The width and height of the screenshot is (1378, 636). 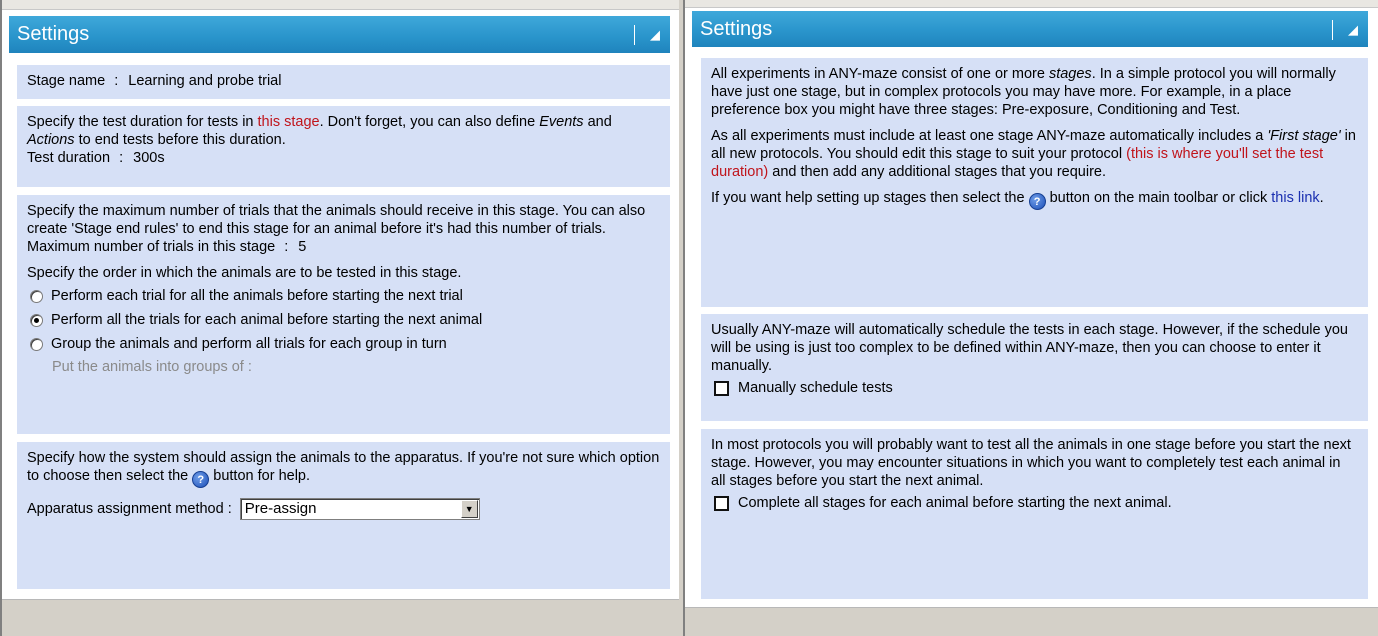 What do you see at coordinates (302, 247) in the screenshot?
I see `max-trials-value: 5` at bounding box center [302, 247].